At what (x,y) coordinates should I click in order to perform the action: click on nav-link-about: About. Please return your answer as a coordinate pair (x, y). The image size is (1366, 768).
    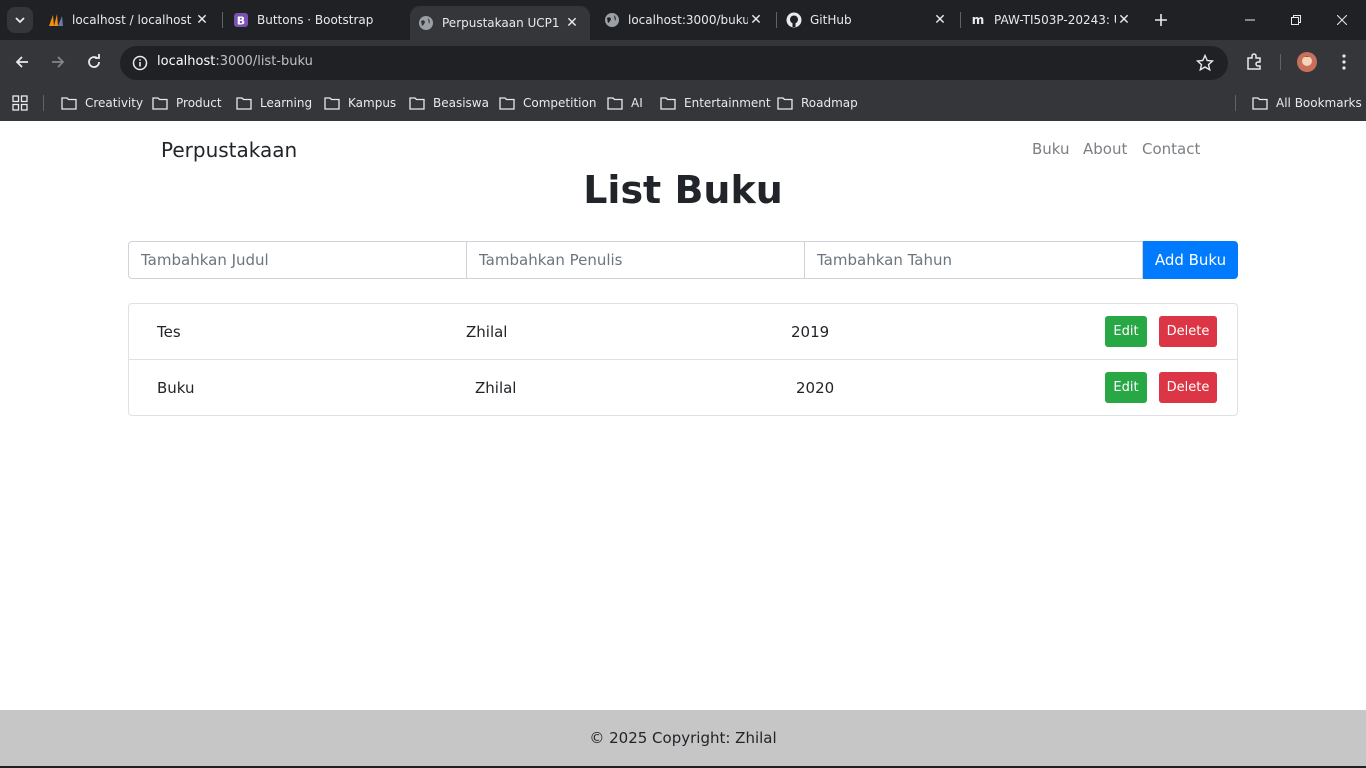
    Looking at the image, I should click on (1105, 149).